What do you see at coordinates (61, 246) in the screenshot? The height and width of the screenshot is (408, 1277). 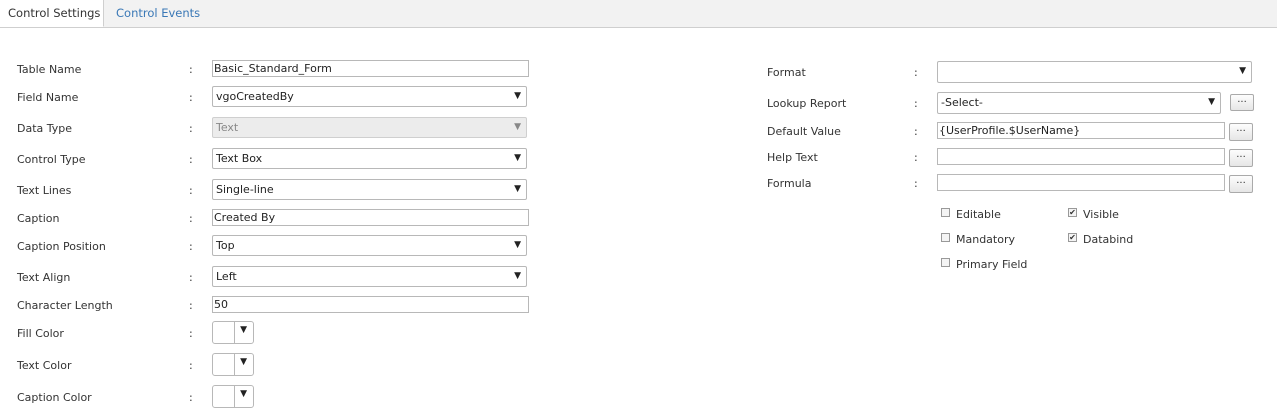 I see `caption-position-label: Caption Position` at bounding box center [61, 246].